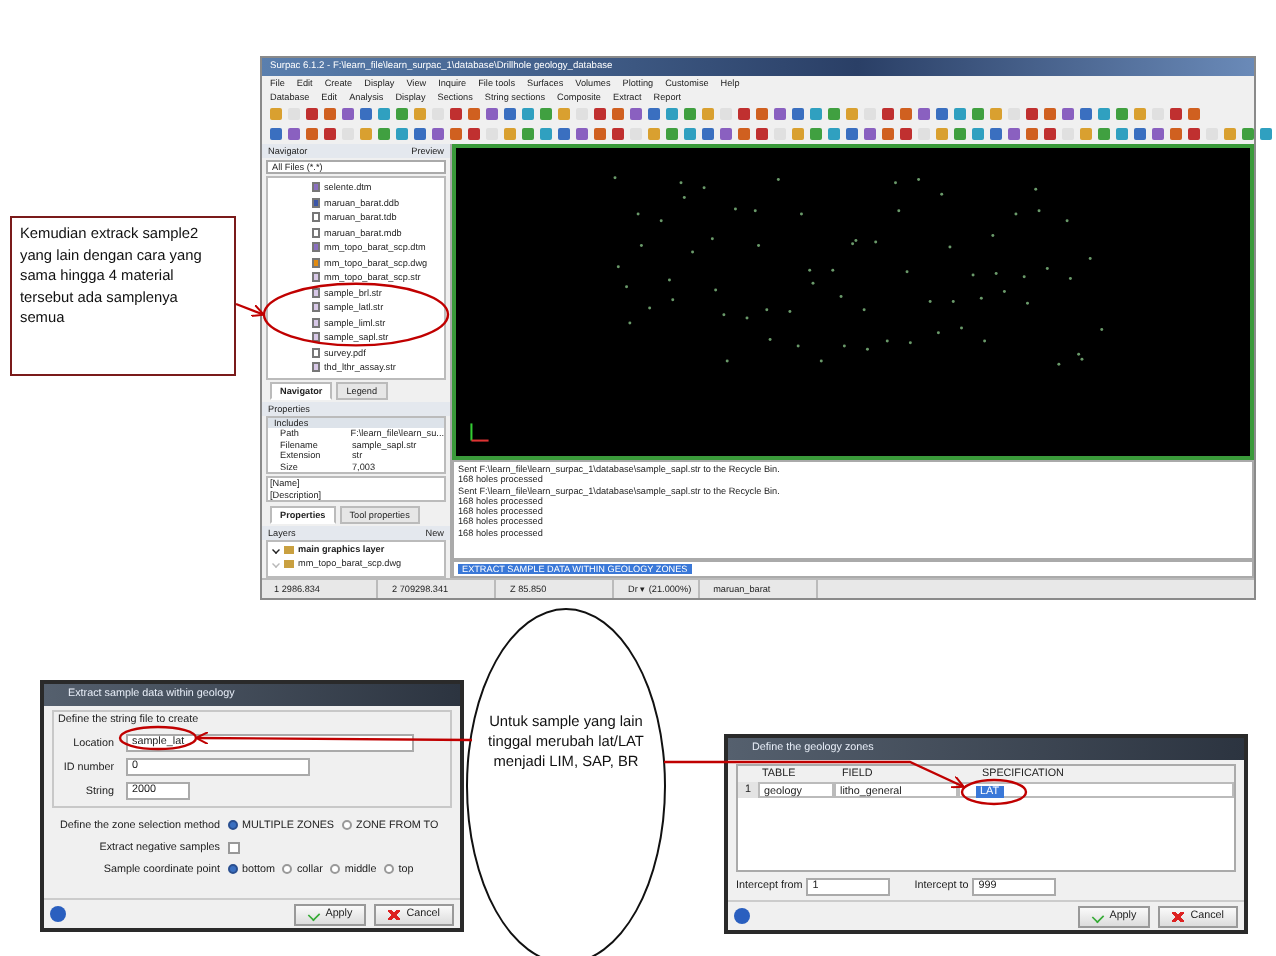 The height and width of the screenshot is (956, 1276). Describe the element at coordinates (234, 847) in the screenshot. I see `checkbox` at that location.